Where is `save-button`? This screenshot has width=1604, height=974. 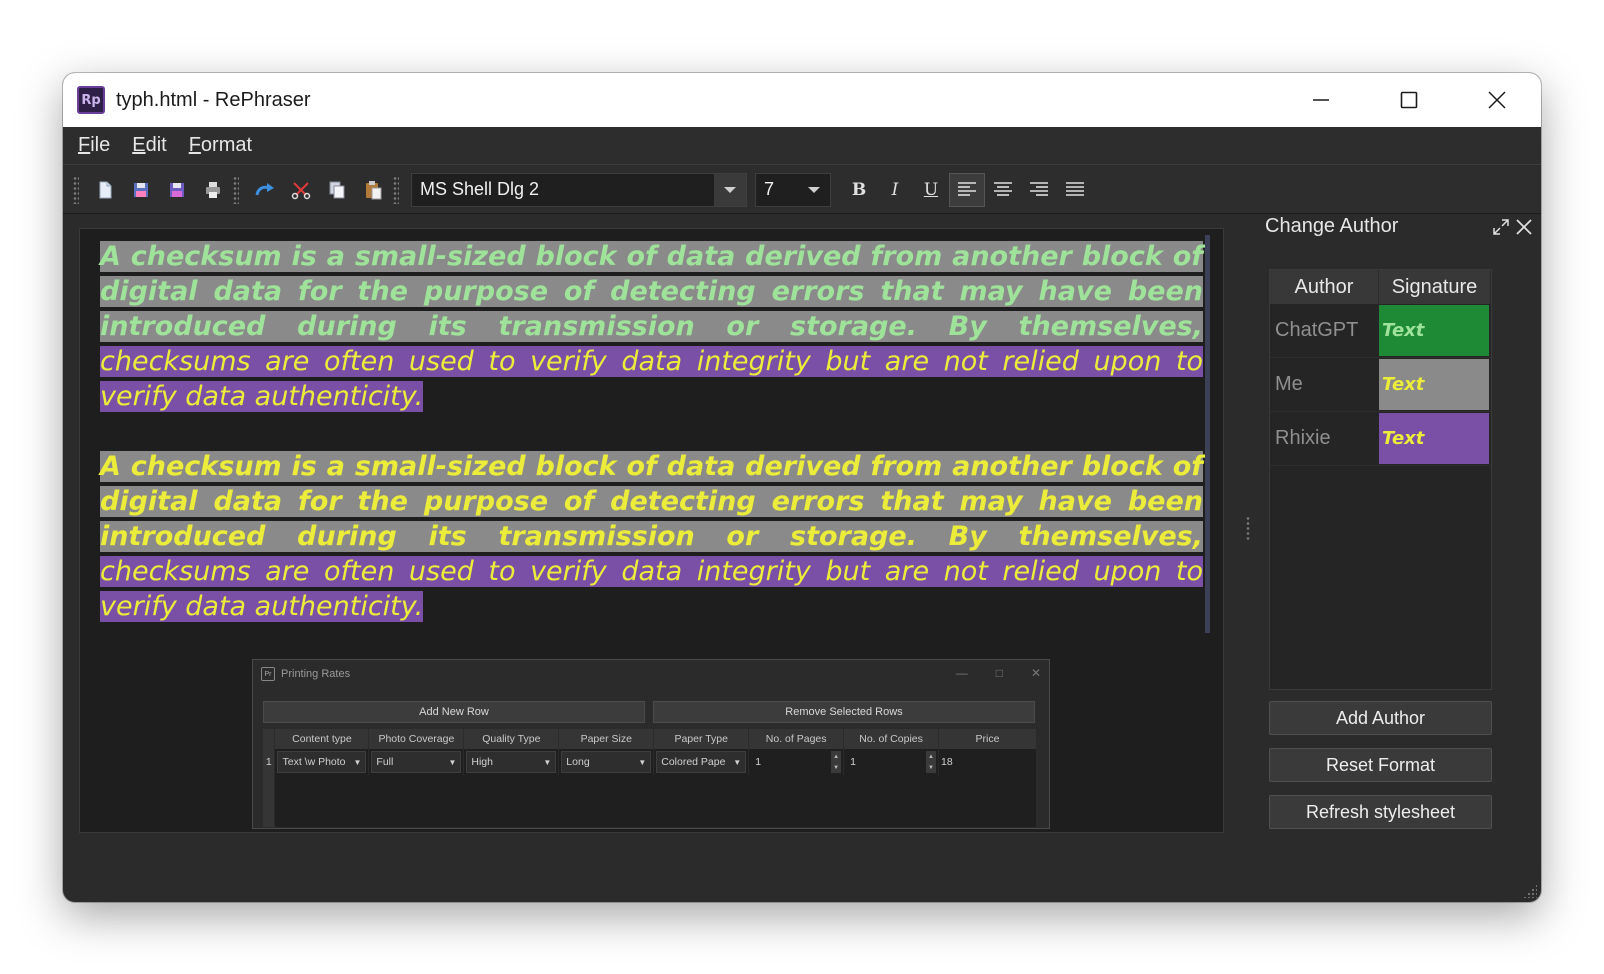
save-button is located at coordinates (141, 190).